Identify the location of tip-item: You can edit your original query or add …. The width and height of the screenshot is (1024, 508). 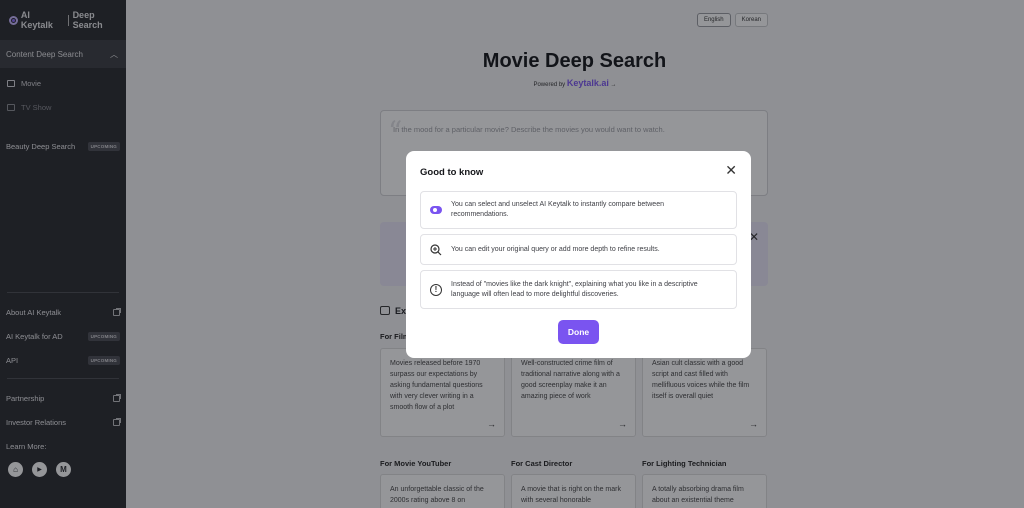
(578, 249).